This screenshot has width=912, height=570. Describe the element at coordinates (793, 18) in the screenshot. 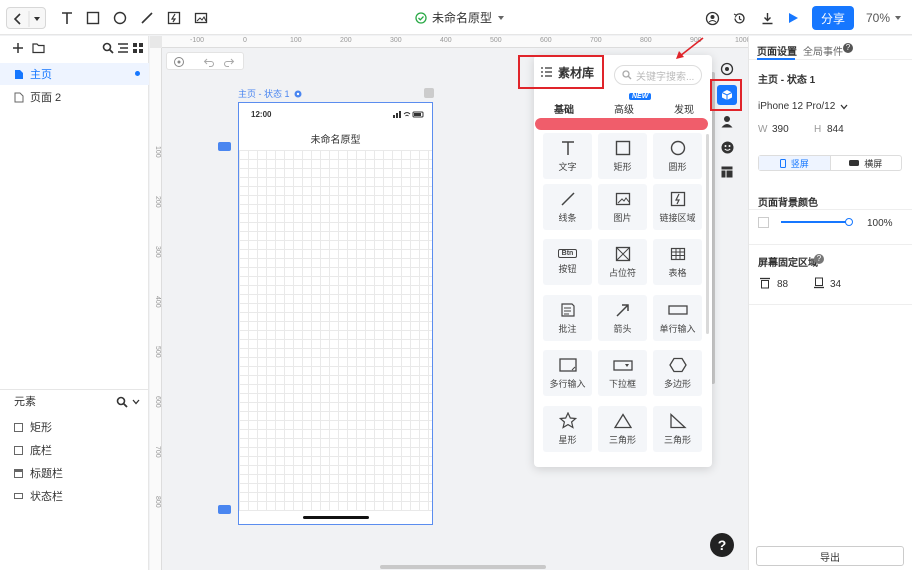

I see `play-icon` at that location.